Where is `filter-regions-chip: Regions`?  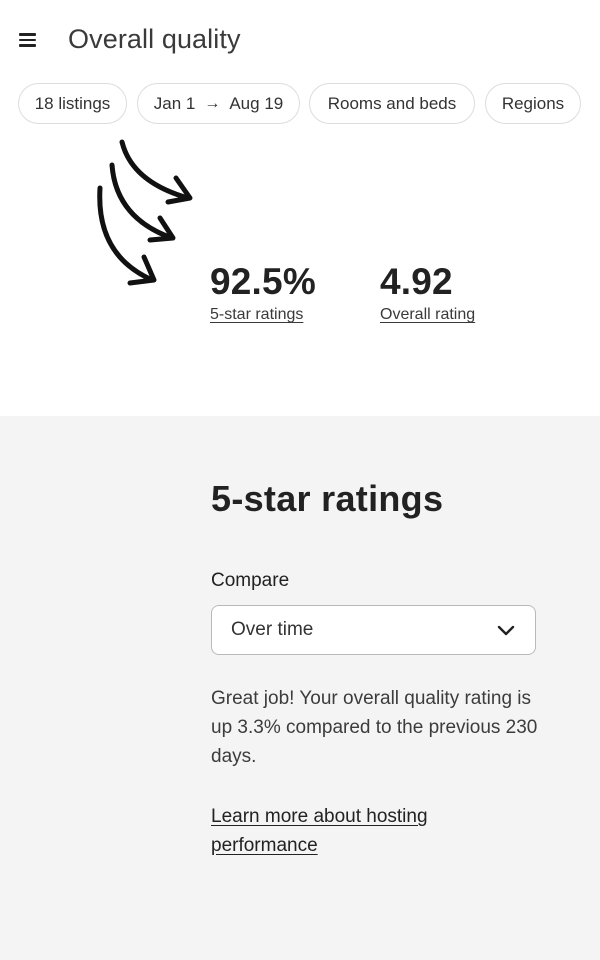 filter-regions-chip: Regions is located at coordinates (533, 103).